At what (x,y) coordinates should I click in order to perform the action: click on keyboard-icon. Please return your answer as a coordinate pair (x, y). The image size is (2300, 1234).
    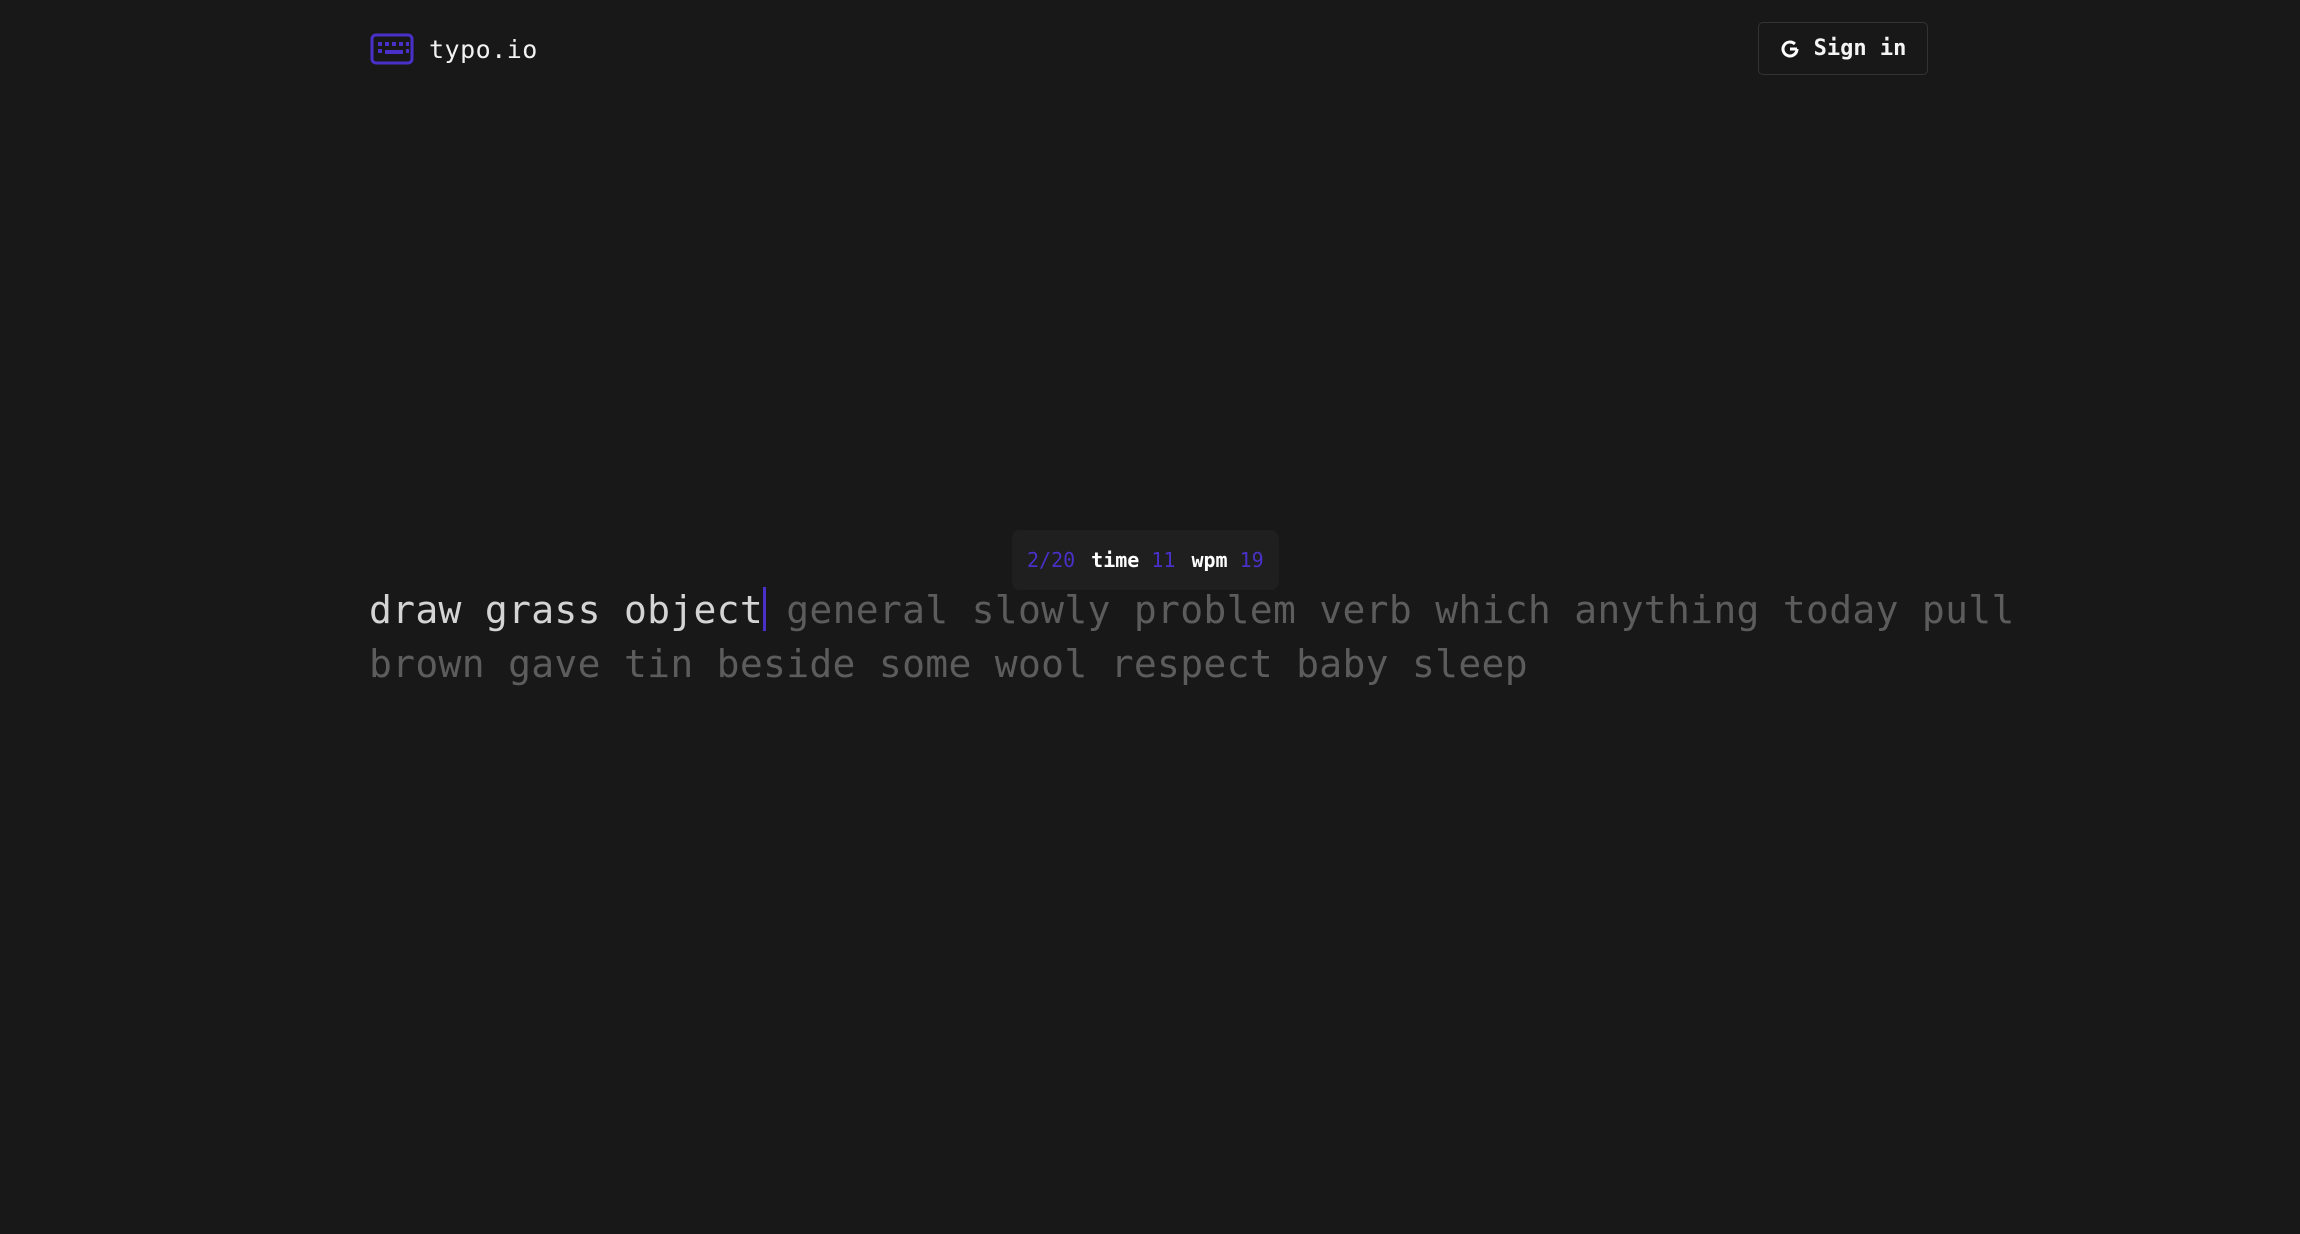
    Looking at the image, I should click on (392, 49).